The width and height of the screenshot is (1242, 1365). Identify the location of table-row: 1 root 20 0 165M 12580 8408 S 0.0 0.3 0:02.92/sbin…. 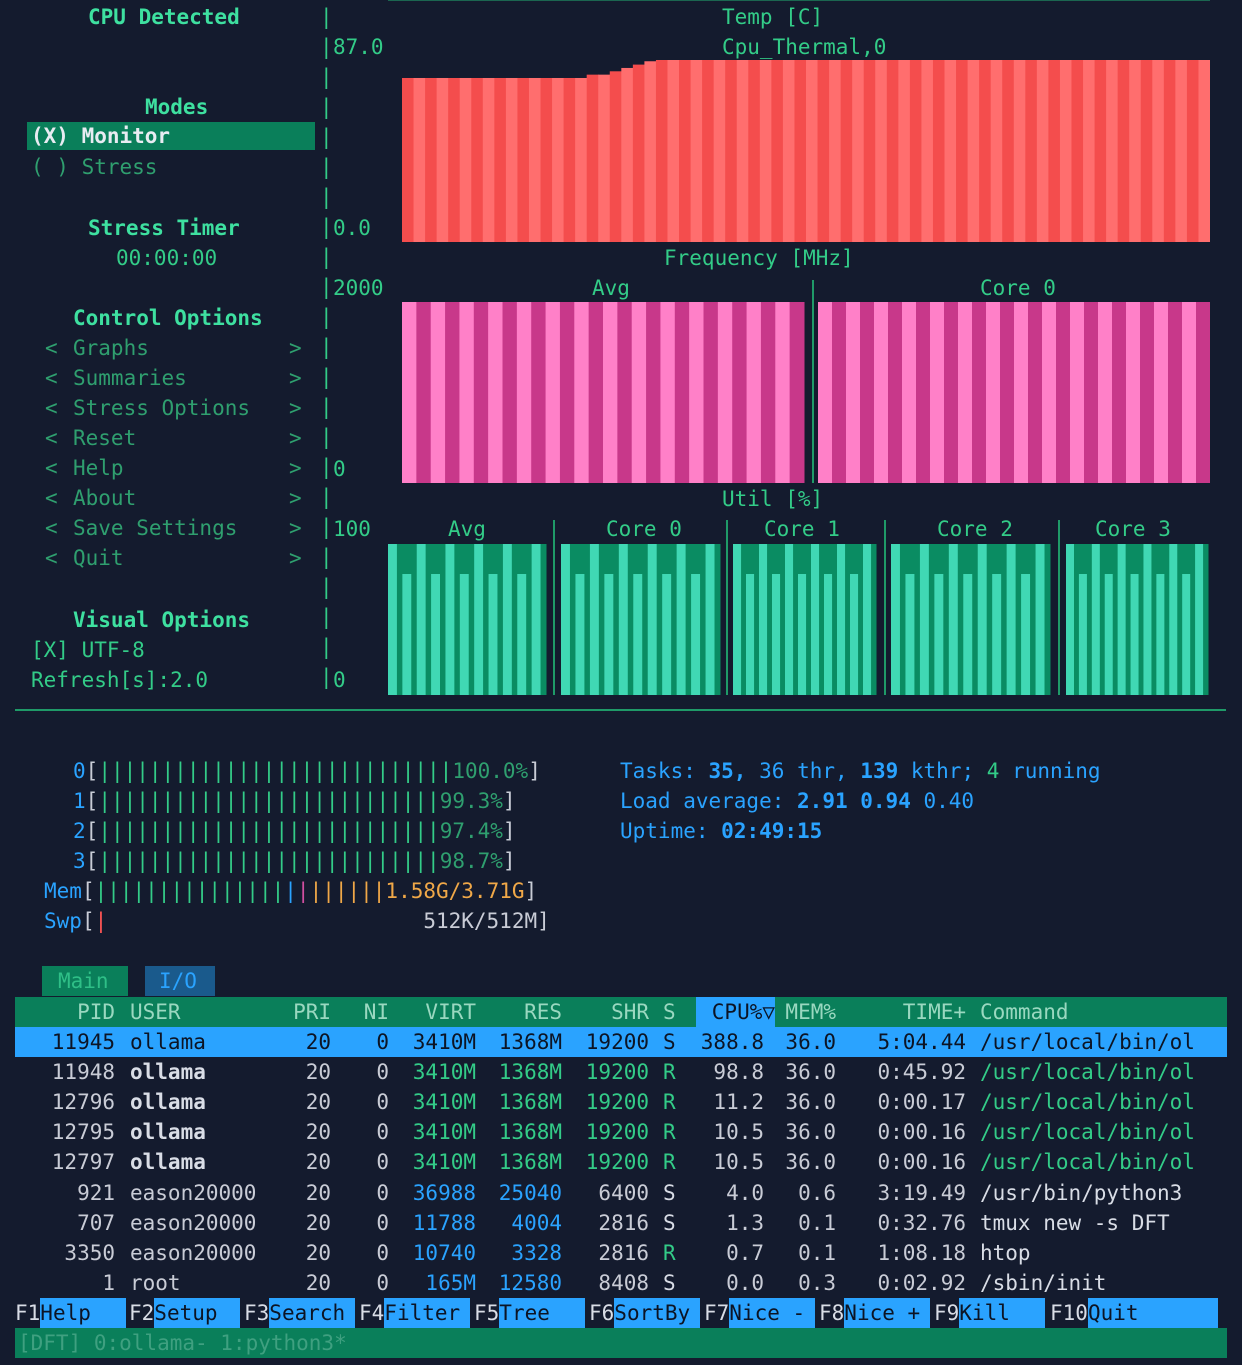
(621, 1283).